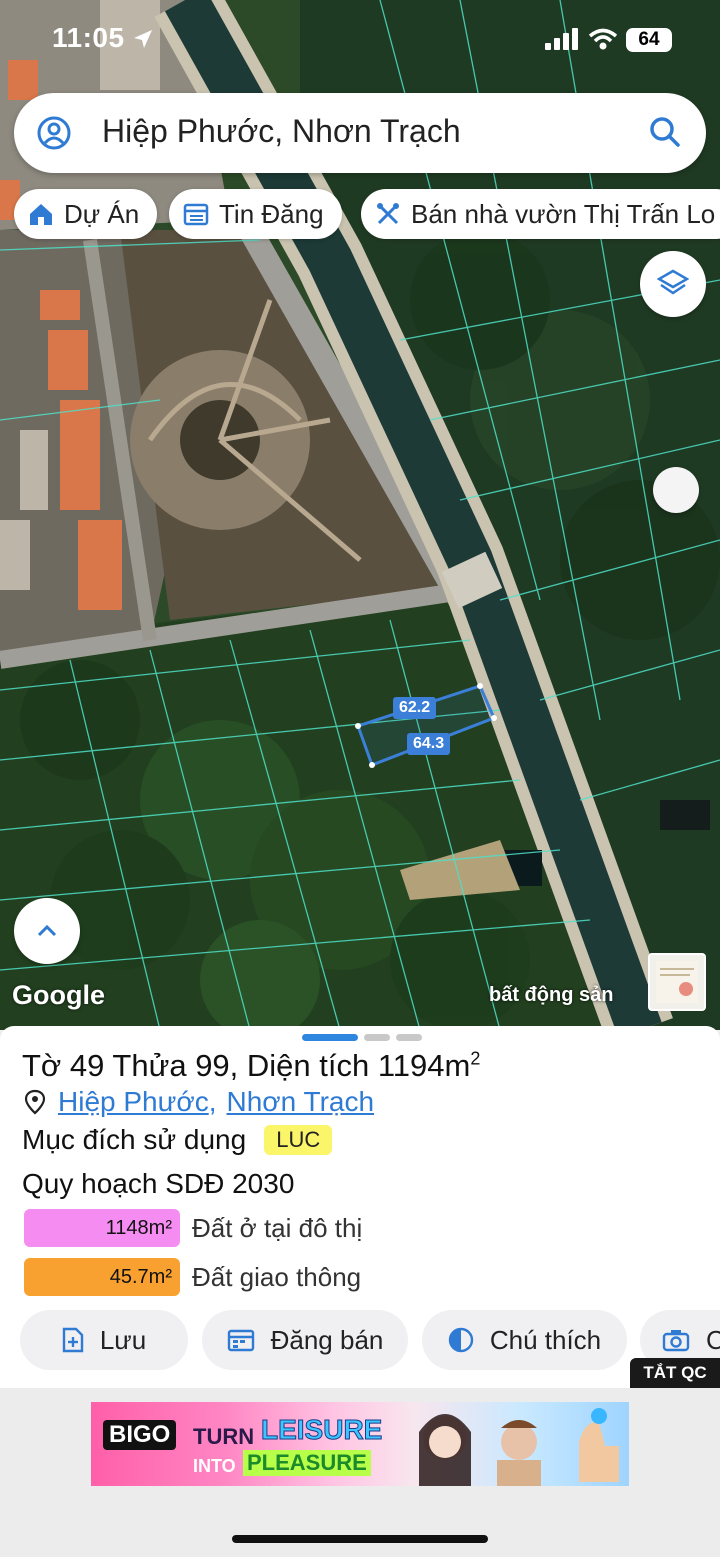 This screenshot has height=1557, width=720. What do you see at coordinates (123, 1339) in the screenshot?
I see `save-label: Lưu` at bounding box center [123, 1339].